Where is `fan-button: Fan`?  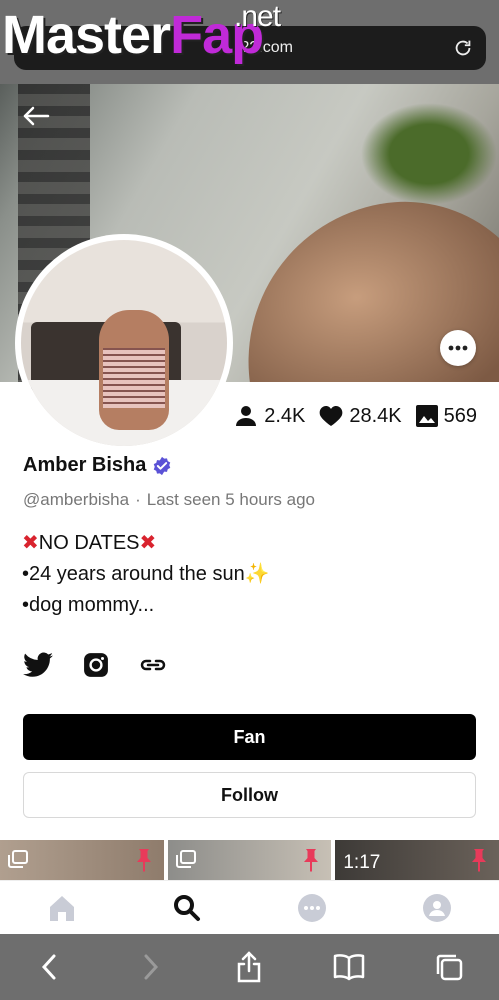
fan-button: Fan is located at coordinates (249, 737).